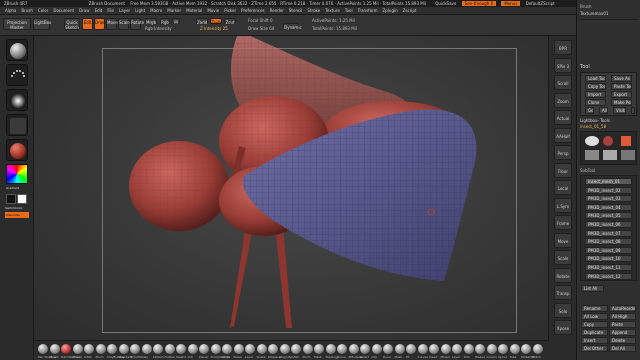  Describe the element at coordinates (622, 308) in the screenshot. I see `autoreorder-button: AutoReorder` at that location.